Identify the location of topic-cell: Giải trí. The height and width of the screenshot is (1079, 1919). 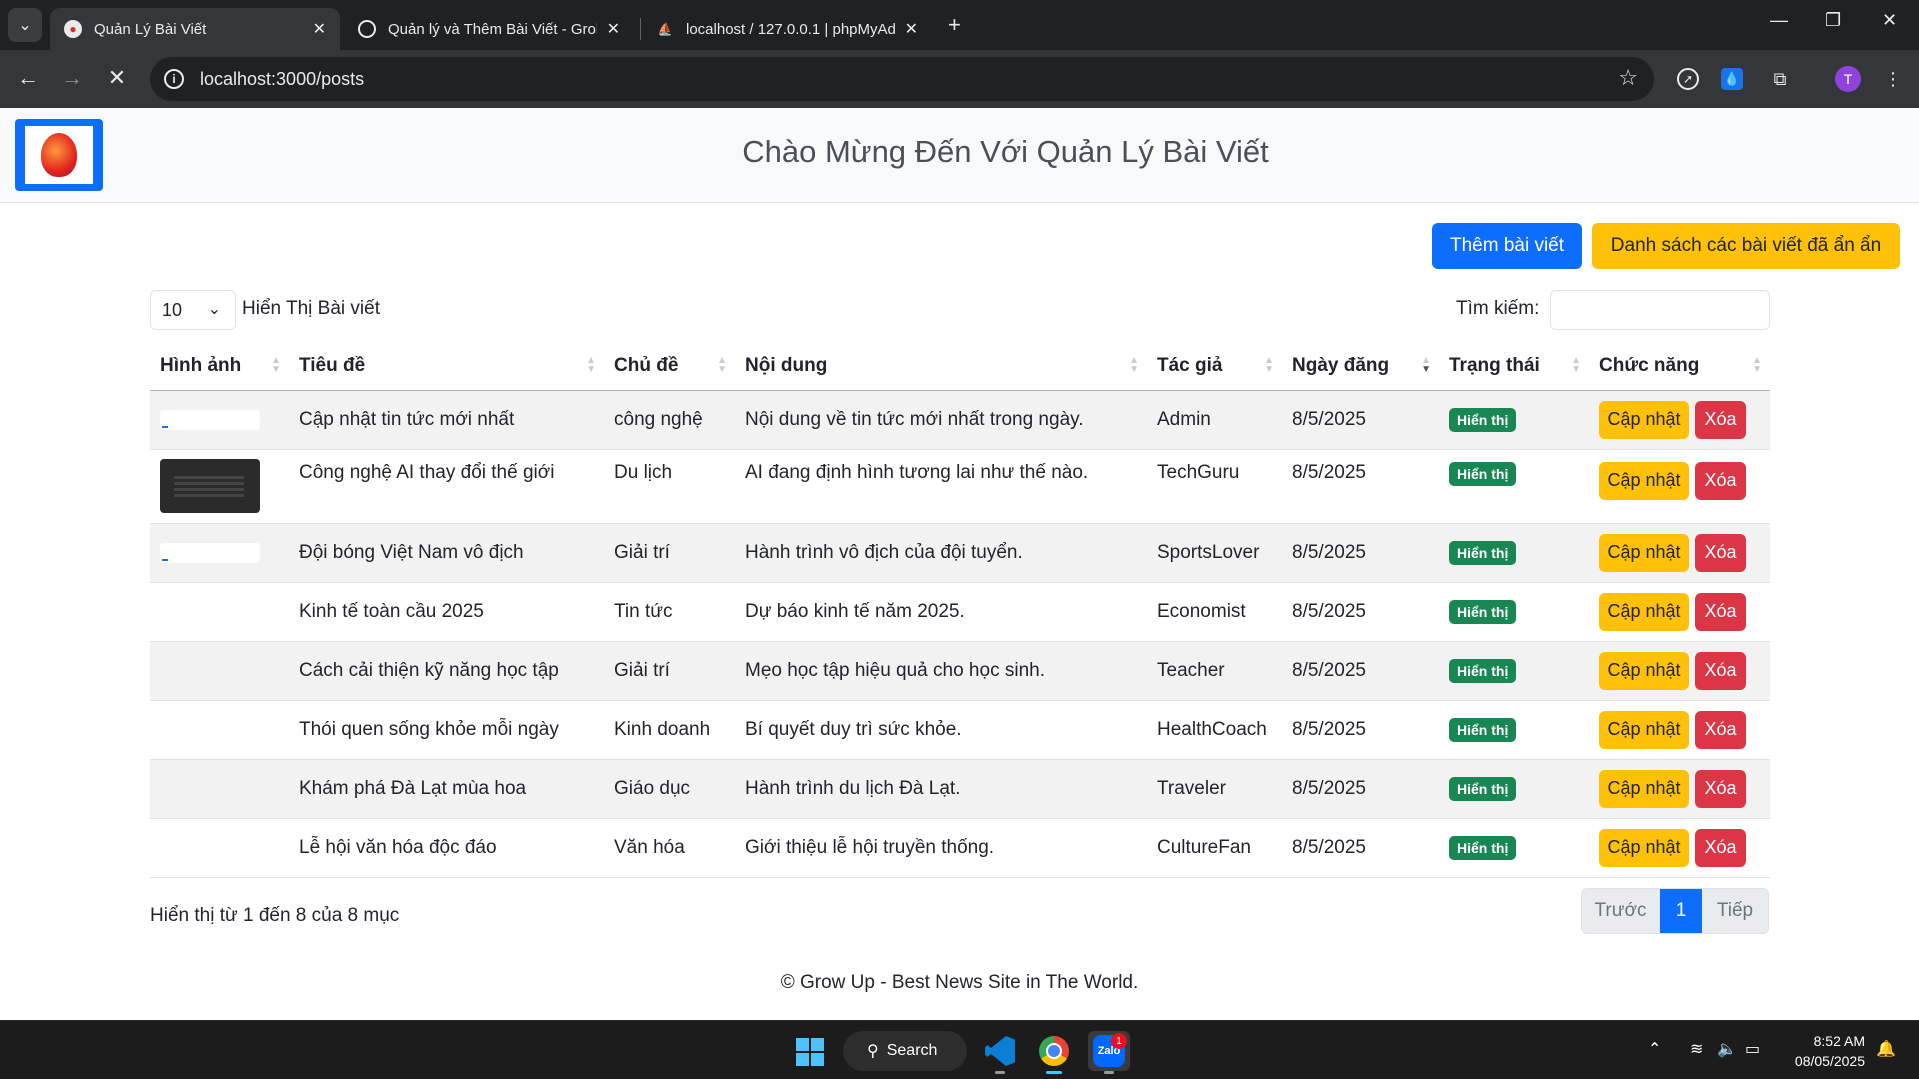
(669, 553).